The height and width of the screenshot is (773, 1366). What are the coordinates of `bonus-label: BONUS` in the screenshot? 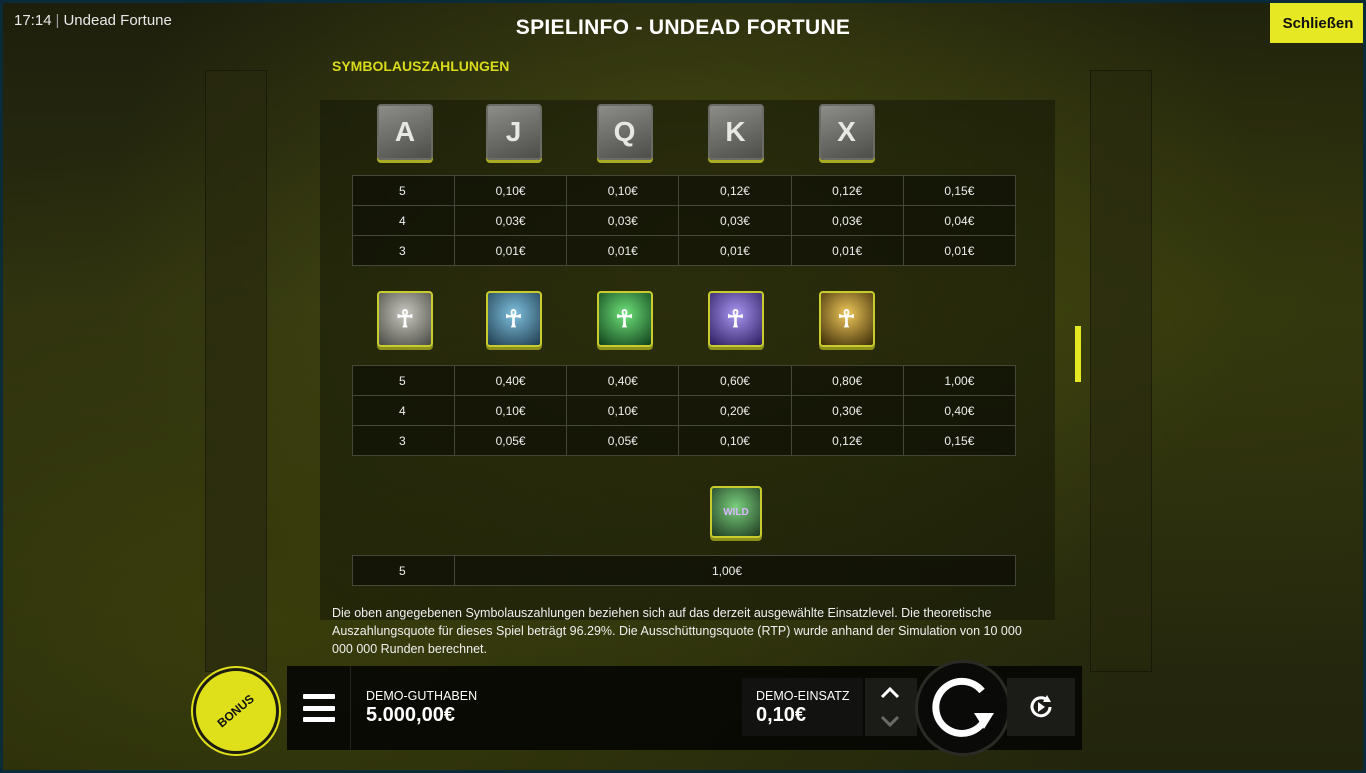 It's located at (236, 711).